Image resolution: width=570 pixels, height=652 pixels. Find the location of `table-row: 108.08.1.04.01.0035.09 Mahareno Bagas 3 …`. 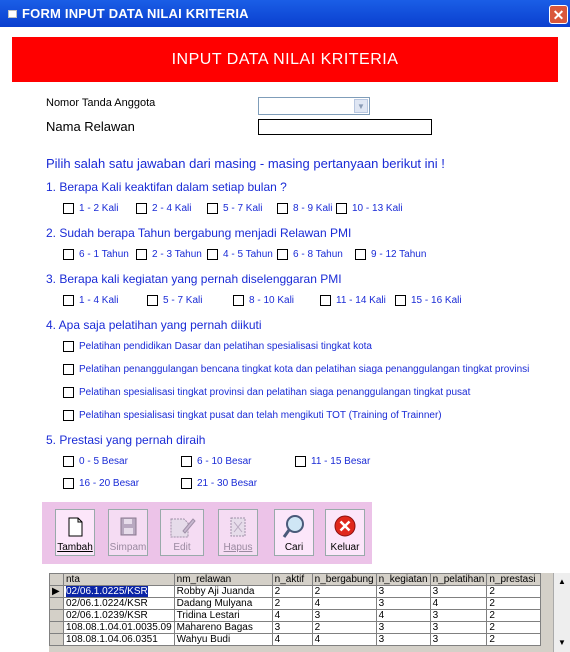

table-row: 108.08.1.04.01.0035.09 Mahareno Bagas 3 … is located at coordinates (295, 627).